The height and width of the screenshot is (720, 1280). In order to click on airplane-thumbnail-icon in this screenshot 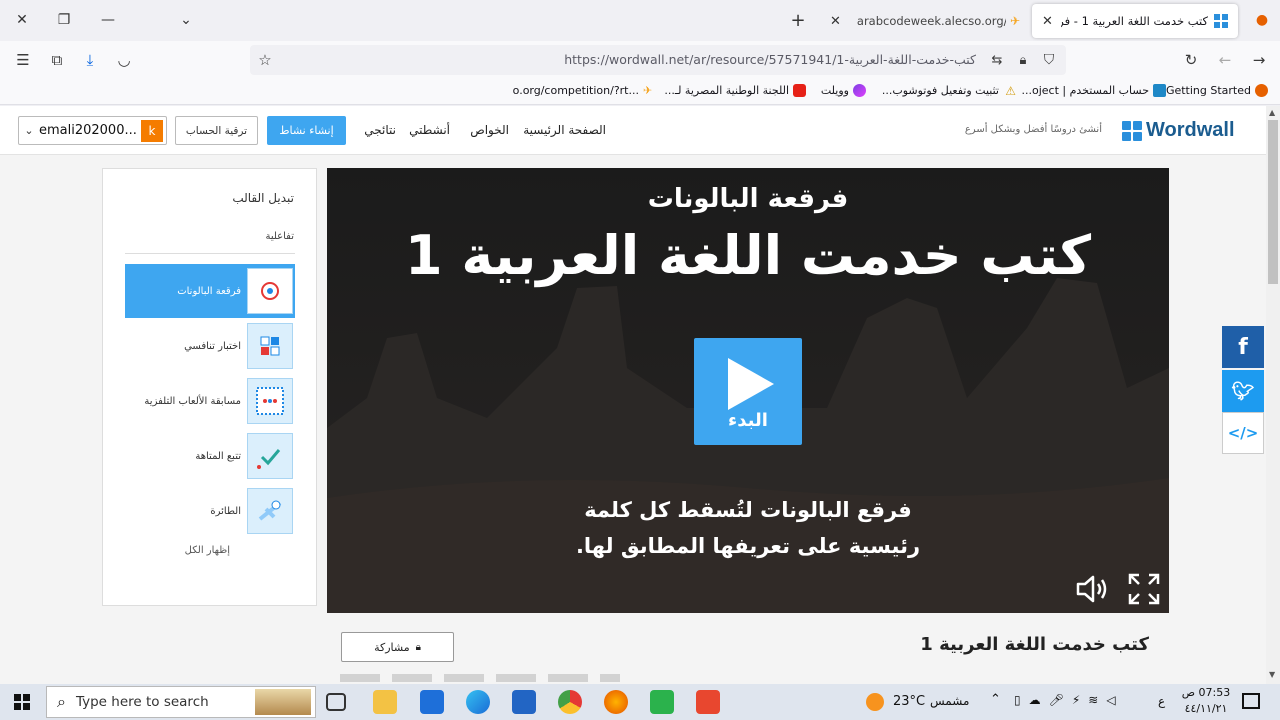, I will do `click(270, 511)`.